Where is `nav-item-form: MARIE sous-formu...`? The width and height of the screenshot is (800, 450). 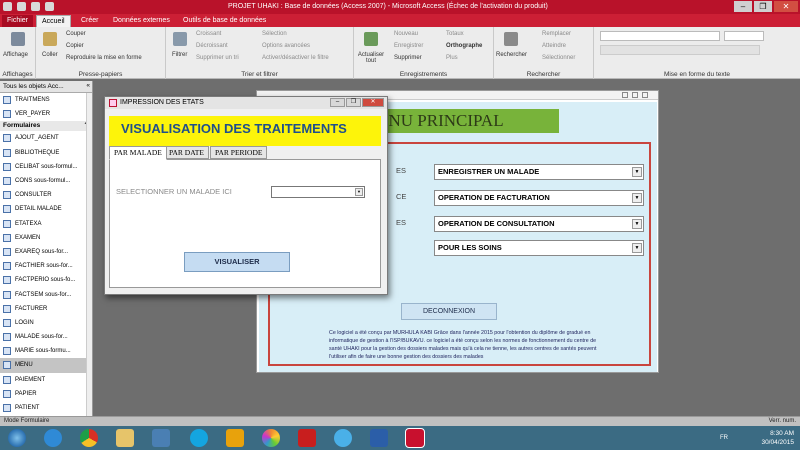
nav-item-form: MARIE sous-formu... is located at coordinates (46, 351).